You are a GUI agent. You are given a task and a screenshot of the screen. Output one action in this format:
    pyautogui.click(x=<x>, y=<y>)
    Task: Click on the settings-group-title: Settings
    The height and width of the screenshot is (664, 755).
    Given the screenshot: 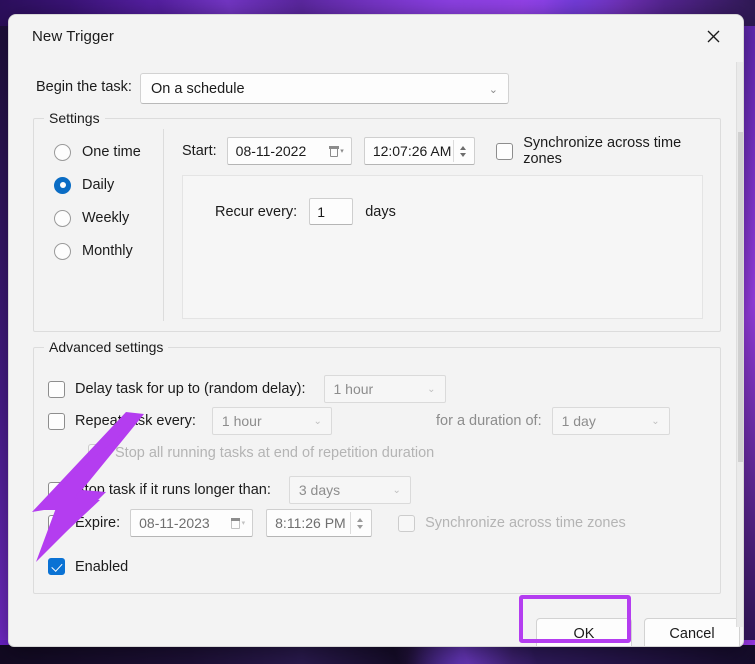 What is the action you would take?
    pyautogui.click(x=74, y=118)
    